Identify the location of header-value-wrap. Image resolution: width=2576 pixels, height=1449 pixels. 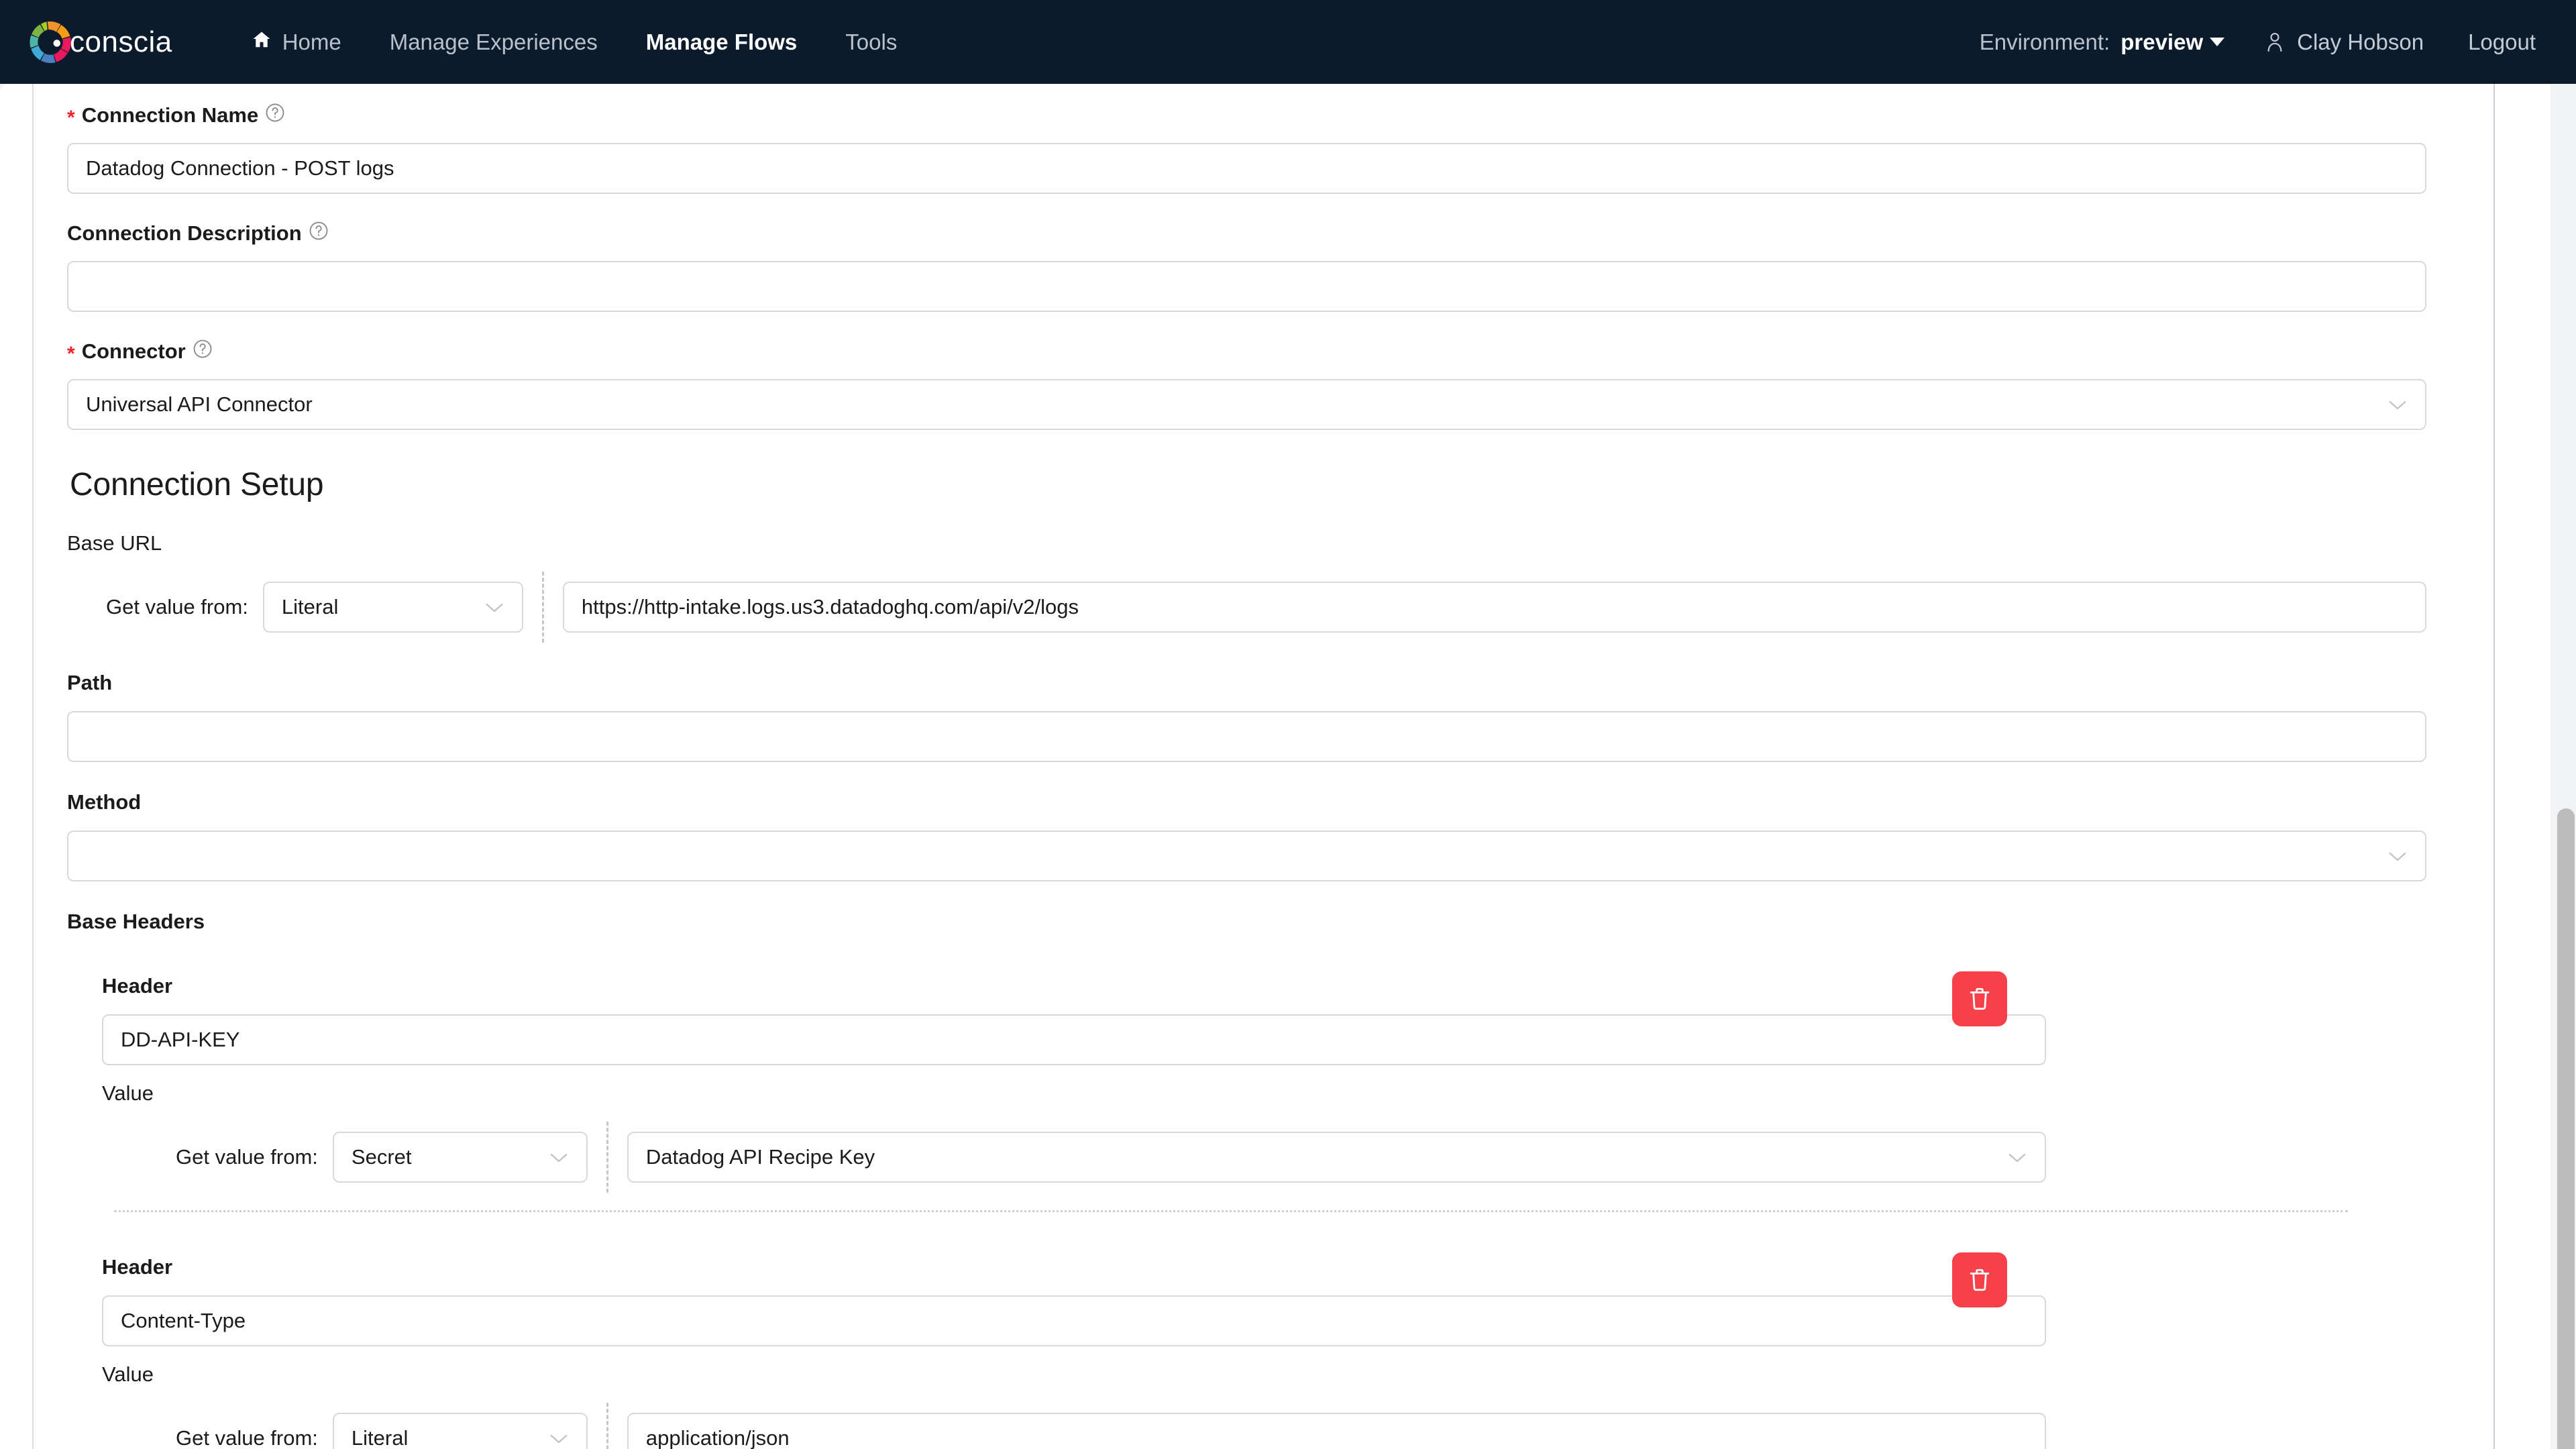
(1336, 1431).